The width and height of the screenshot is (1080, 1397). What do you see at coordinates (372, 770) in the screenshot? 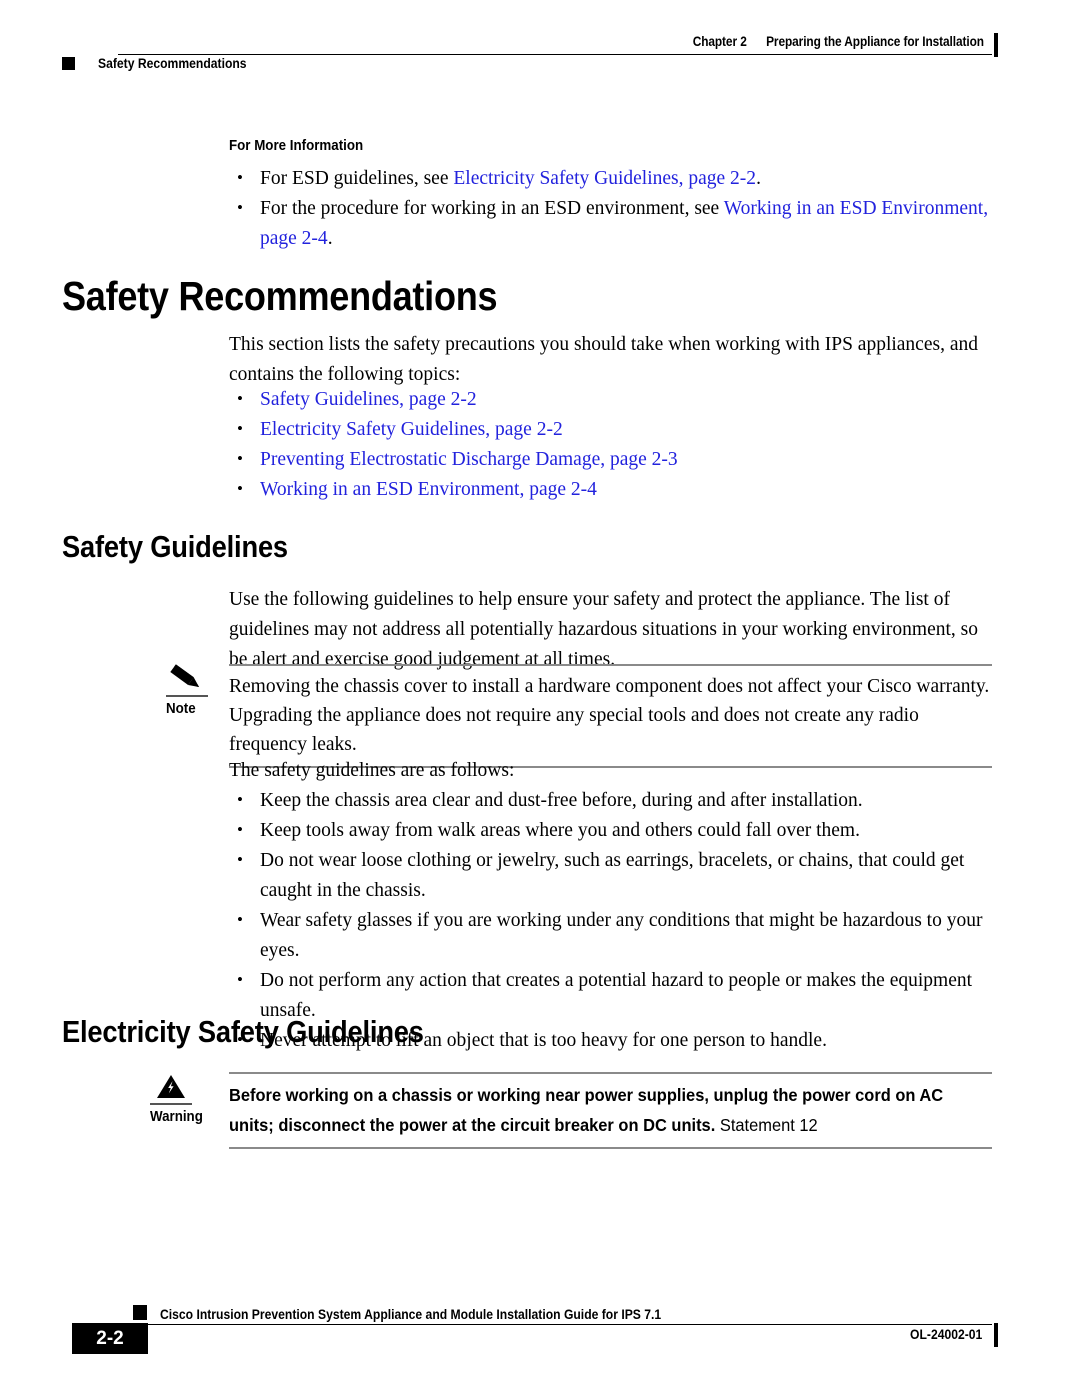
I see `lead-in-paragraph: The safety guidelines are as follows:` at bounding box center [372, 770].